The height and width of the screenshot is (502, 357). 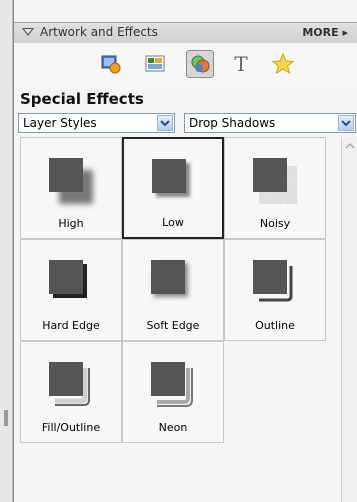 What do you see at coordinates (60, 123) in the screenshot?
I see `category-select-value: Layer Styles` at bounding box center [60, 123].